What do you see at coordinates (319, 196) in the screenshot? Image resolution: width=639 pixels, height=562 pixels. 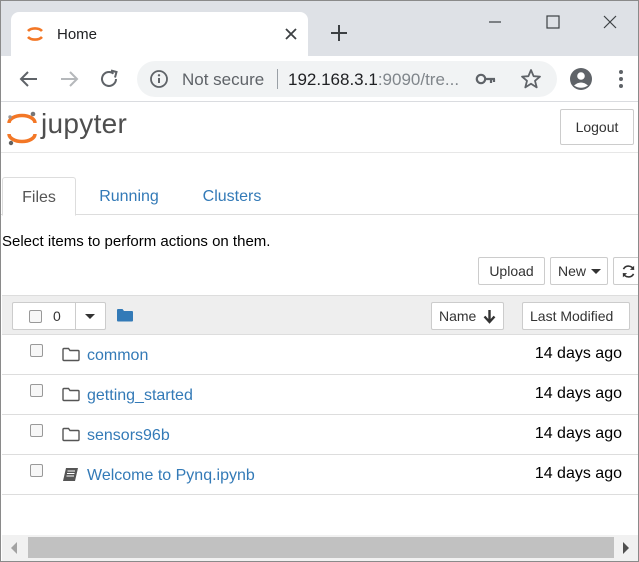 I see `jupyter-tab-bar: Files Running Clusters` at bounding box center [319, 196].